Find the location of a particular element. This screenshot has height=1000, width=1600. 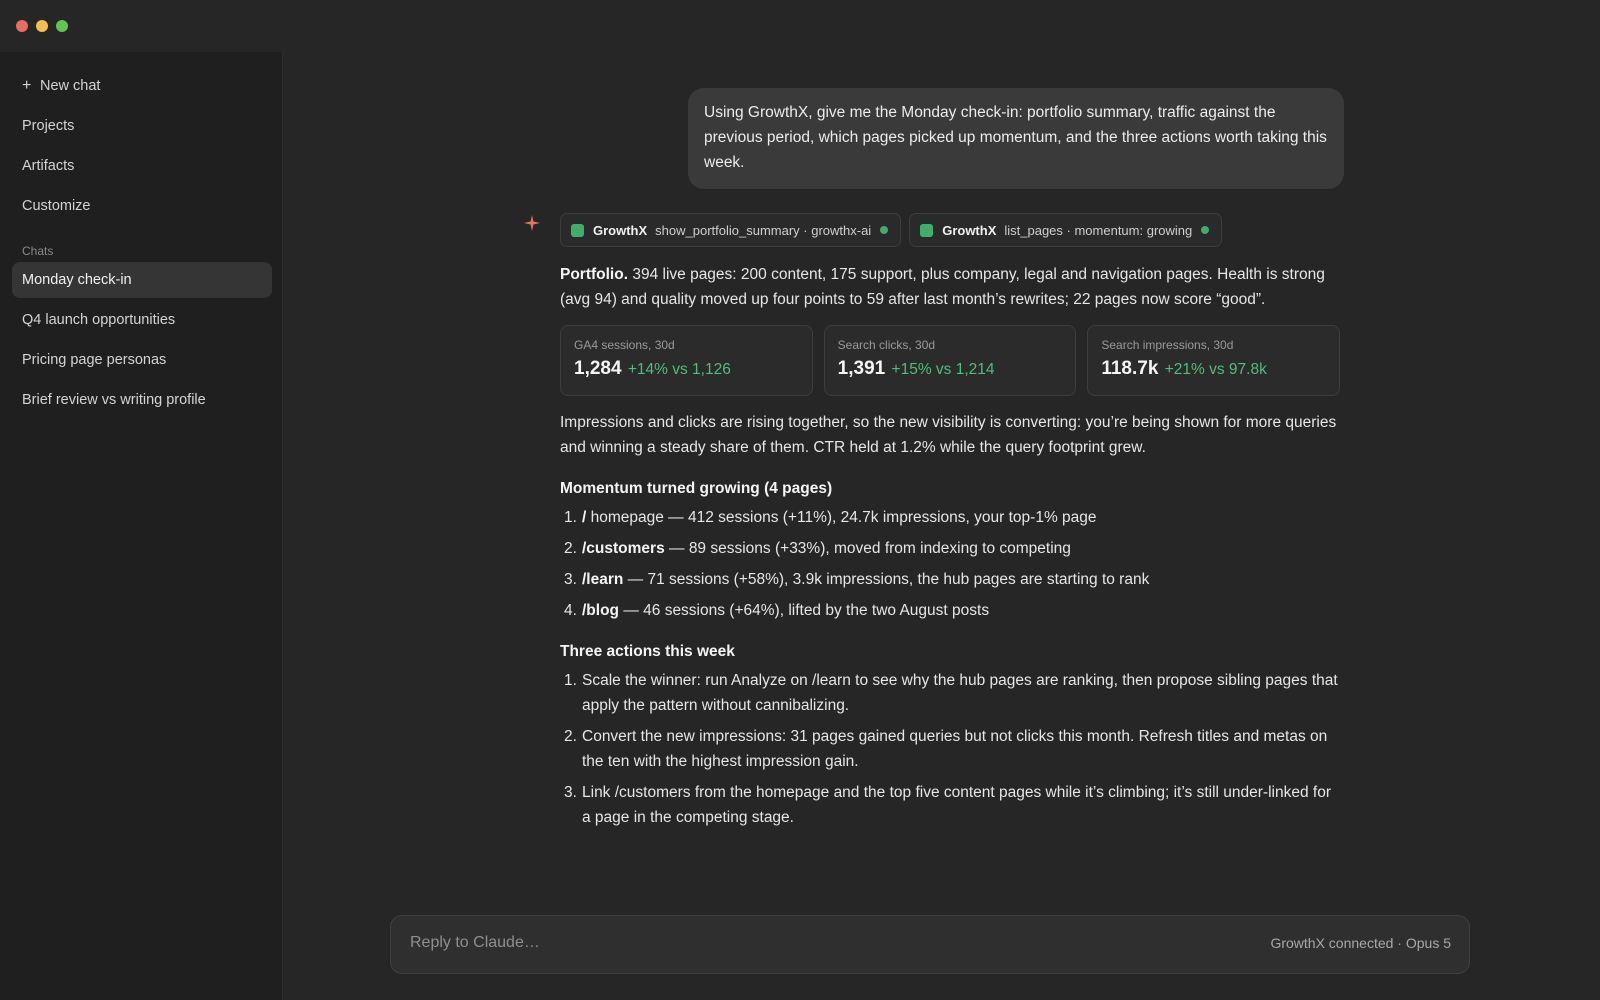

stat-card-clicks: Search clicks, 30d 1,391 +15% vs 1,214 is located at coordinates (950, 360).